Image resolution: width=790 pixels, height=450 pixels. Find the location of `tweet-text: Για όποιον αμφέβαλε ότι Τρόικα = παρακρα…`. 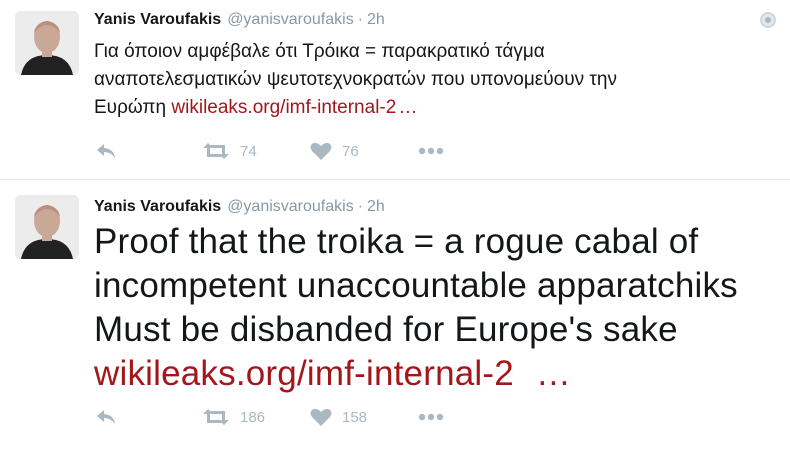

tweet-text: Για όποιον αμφέβαλε ότι Τρόικα = παρακρα… is located at coordinates (394, 80).